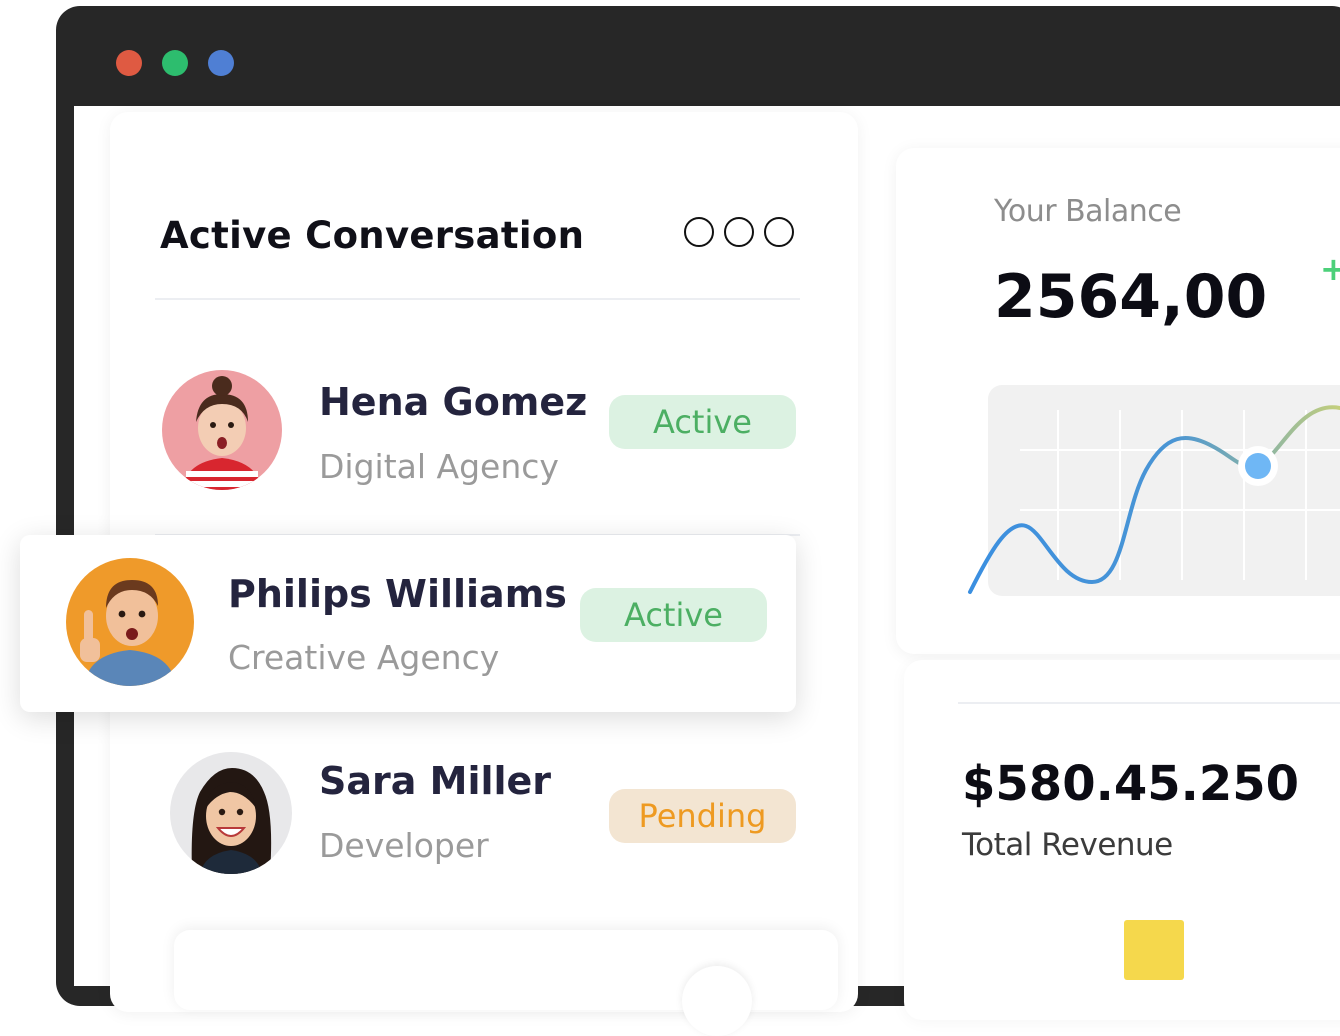  What do you see at coordinates (129, 63) in the screenshot?
I see `close-window-dot` at bounding box center [129, 63].